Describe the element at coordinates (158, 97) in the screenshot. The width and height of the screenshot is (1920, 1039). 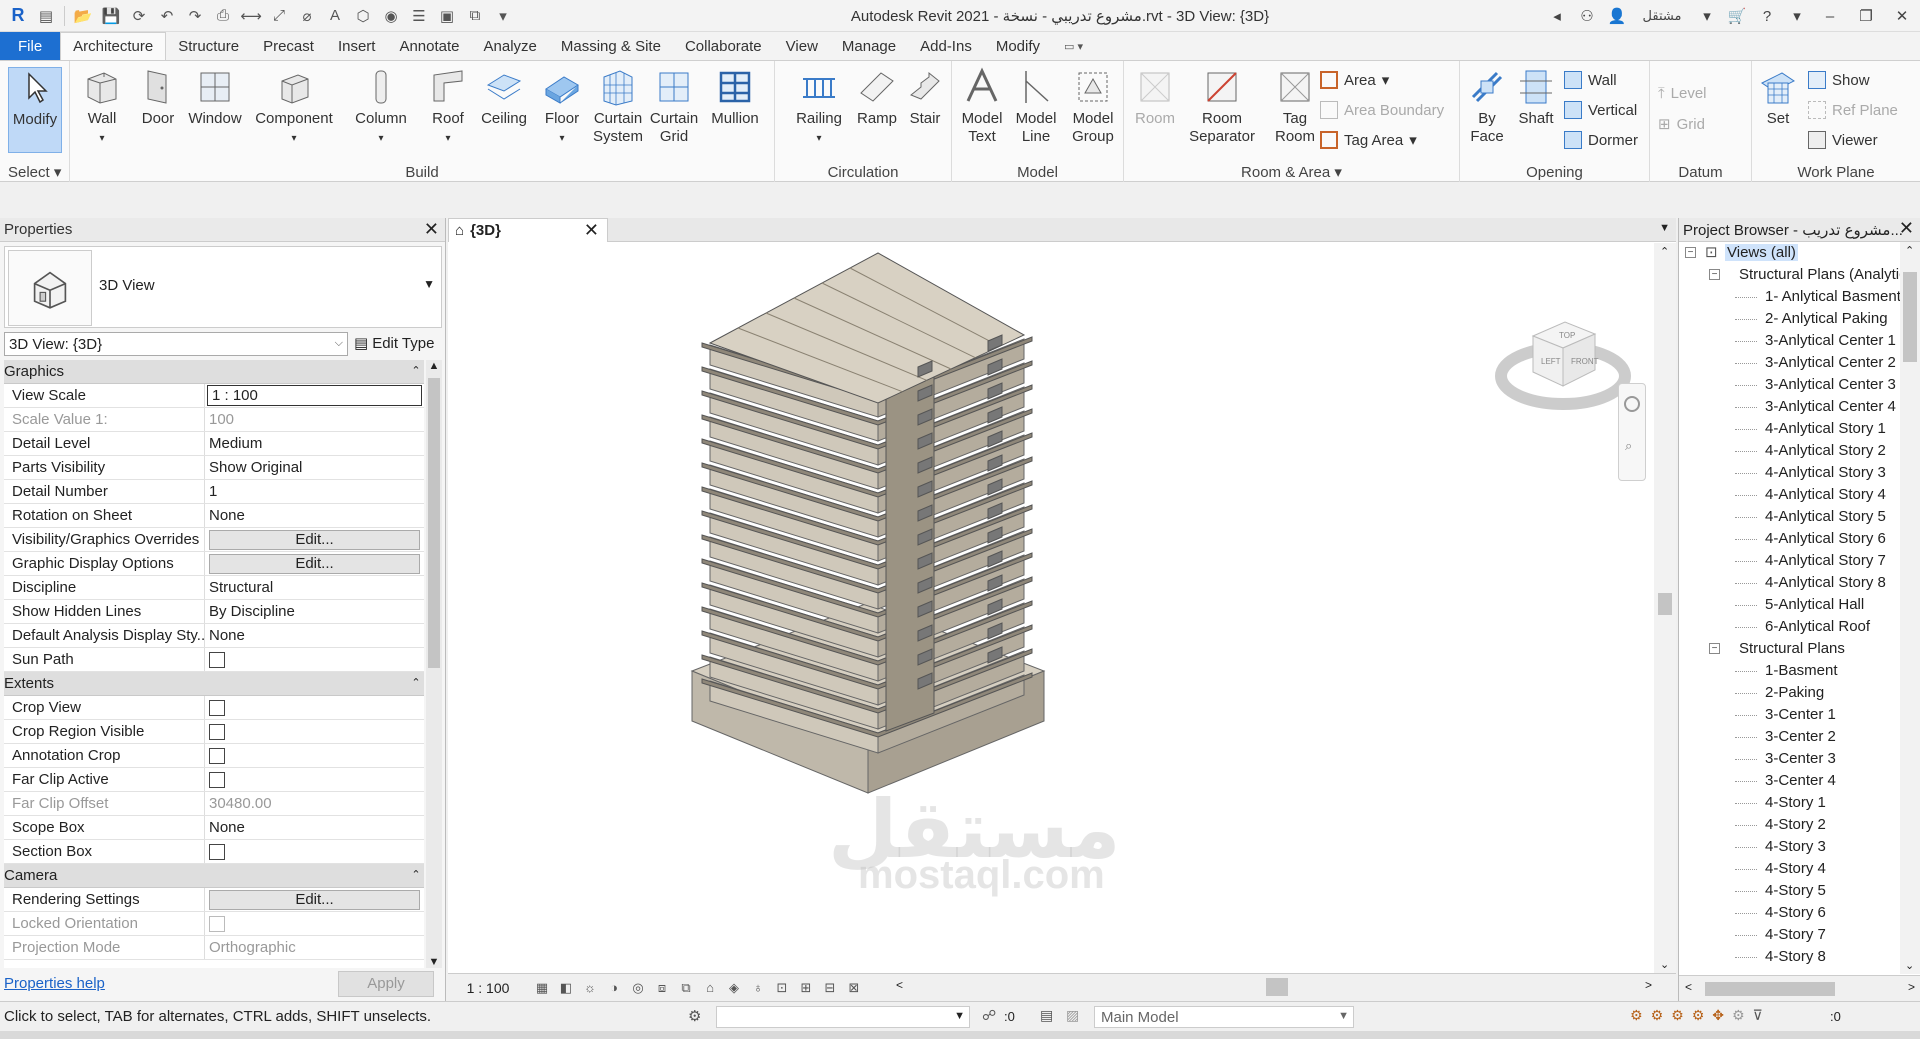
I see `door-button: Door` at that location.